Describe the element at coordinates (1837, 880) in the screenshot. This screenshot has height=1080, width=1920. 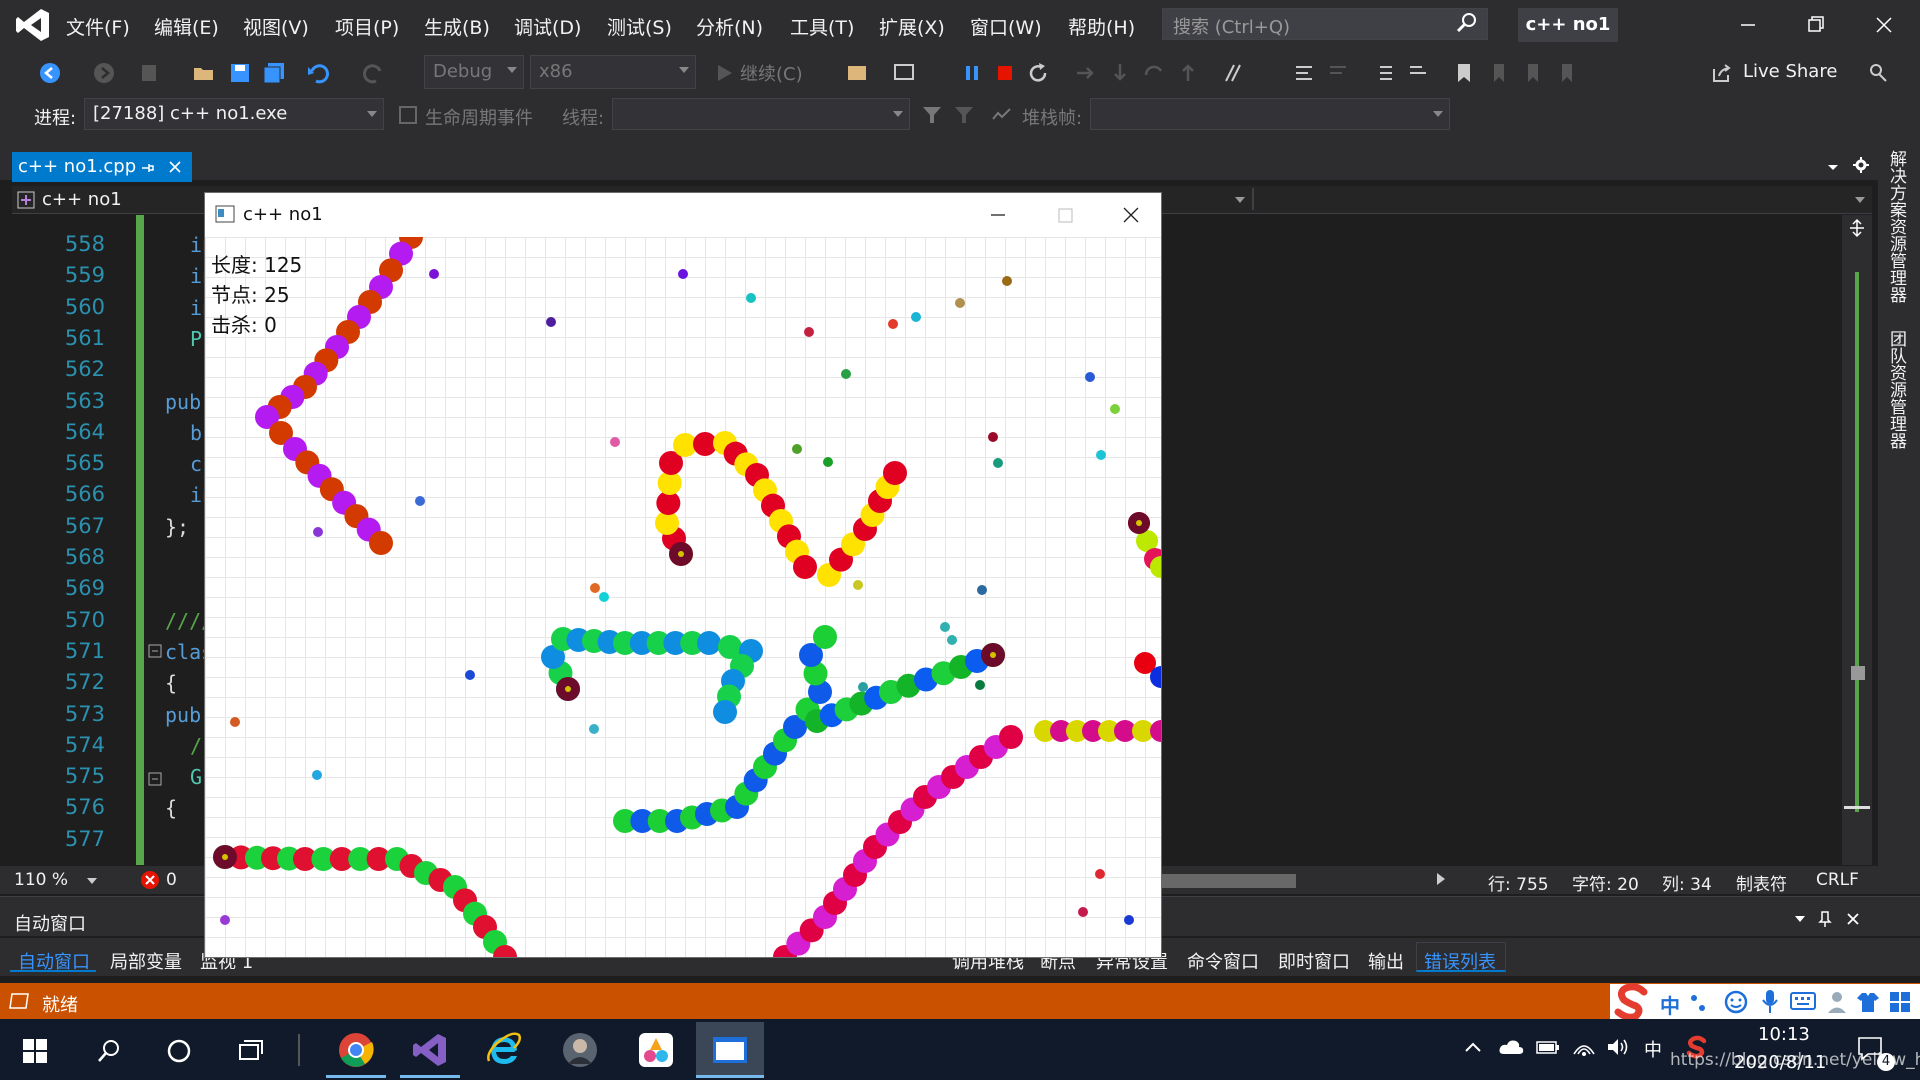
I see `line-ending: CRLF` at that location.